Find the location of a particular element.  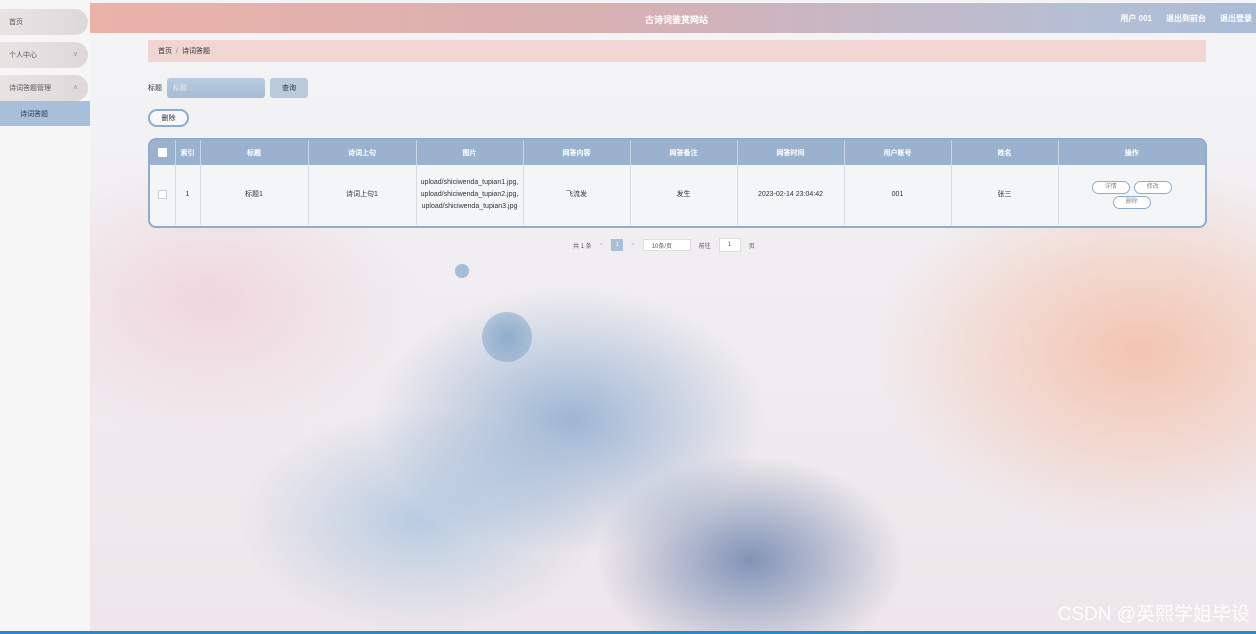

detail-button: 详情 is located at coordinates (1110, 187).